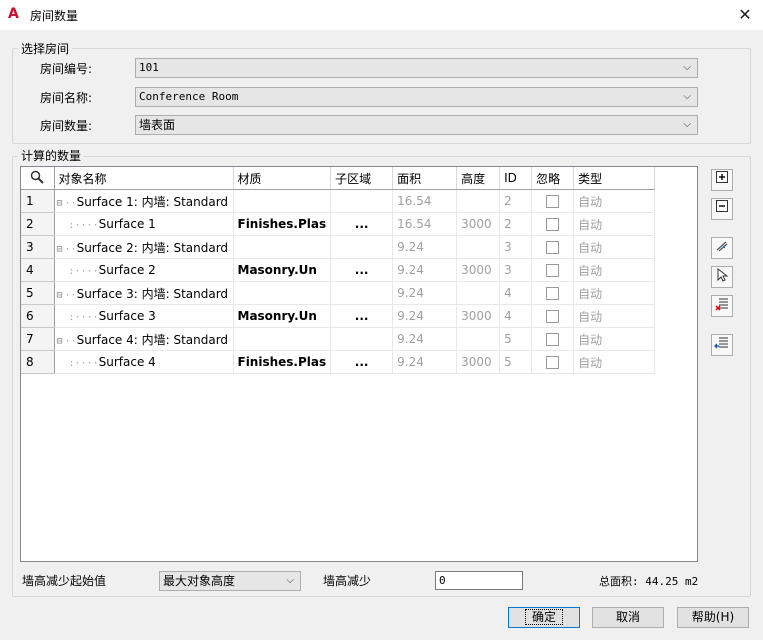  Describe the element at coordinates (144, 293) in the screenshot. I see `cell-object-name: ⊟ ··Surface 3: 内墙: Standard` at that location.